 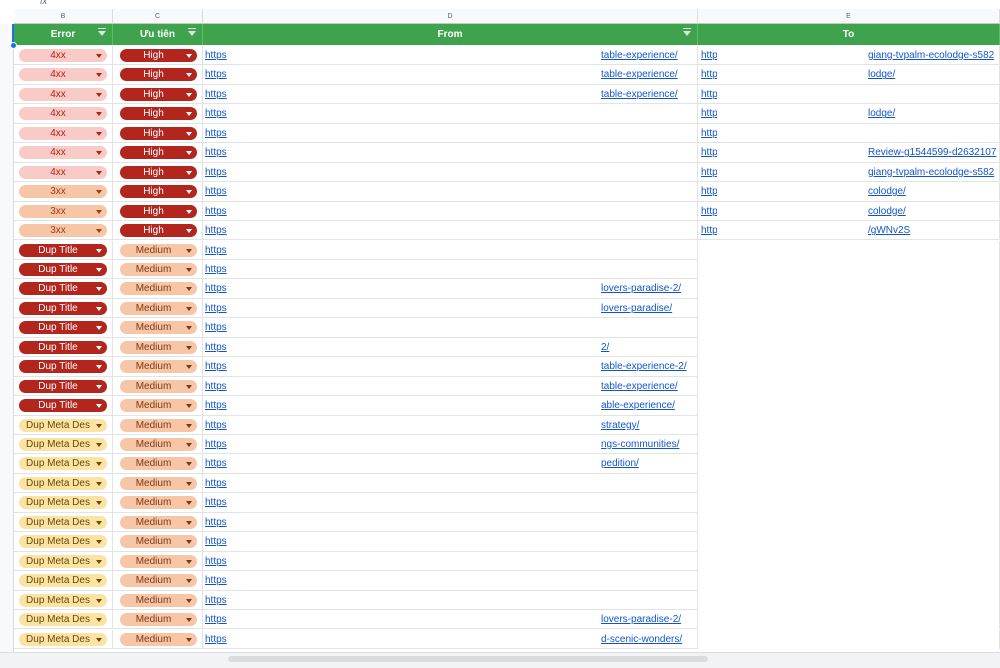 I want to click on header-error: Error, so click(x=63, y=34).